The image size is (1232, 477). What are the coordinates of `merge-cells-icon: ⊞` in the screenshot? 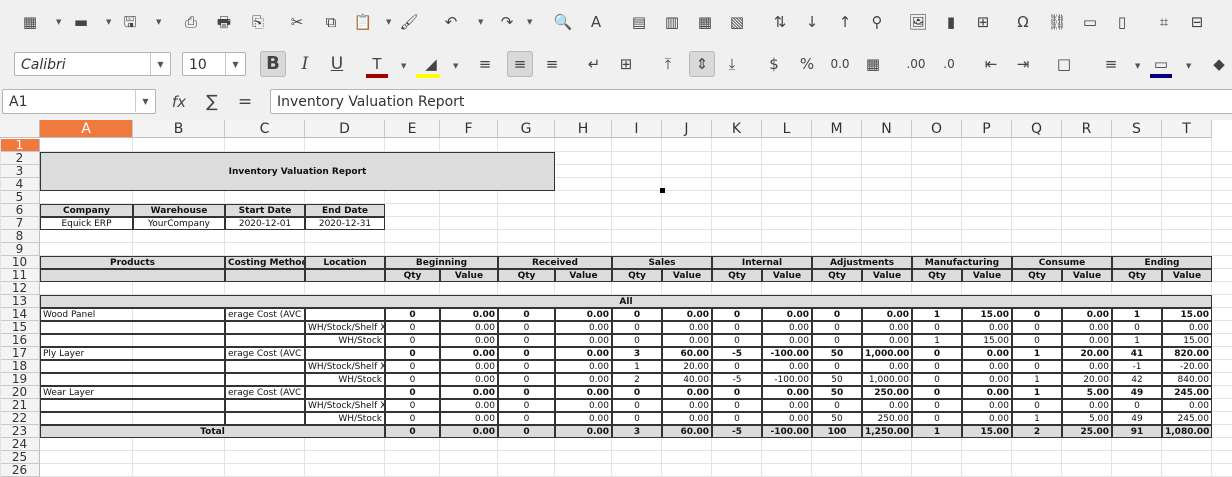 It's located at (626, 64).